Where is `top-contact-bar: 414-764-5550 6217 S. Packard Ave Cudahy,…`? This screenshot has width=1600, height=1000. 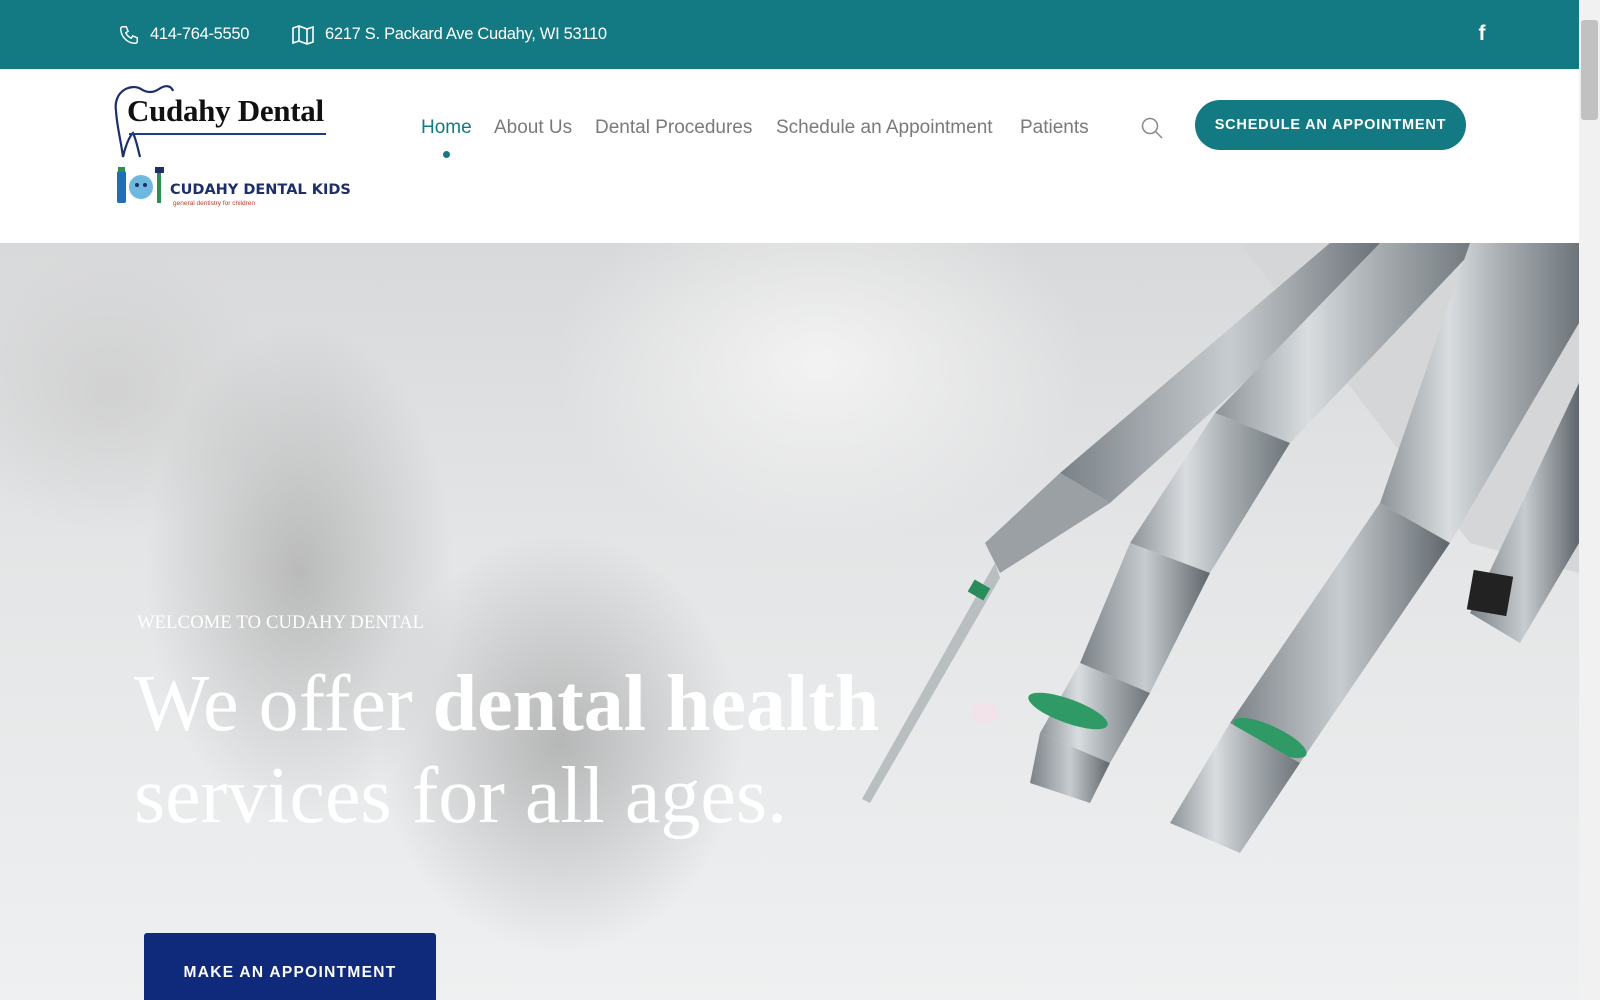
top-contact-bar: 414-764-5550 6217 S. Packard Ave Cudahy,… is located at coordinates (789, 34).